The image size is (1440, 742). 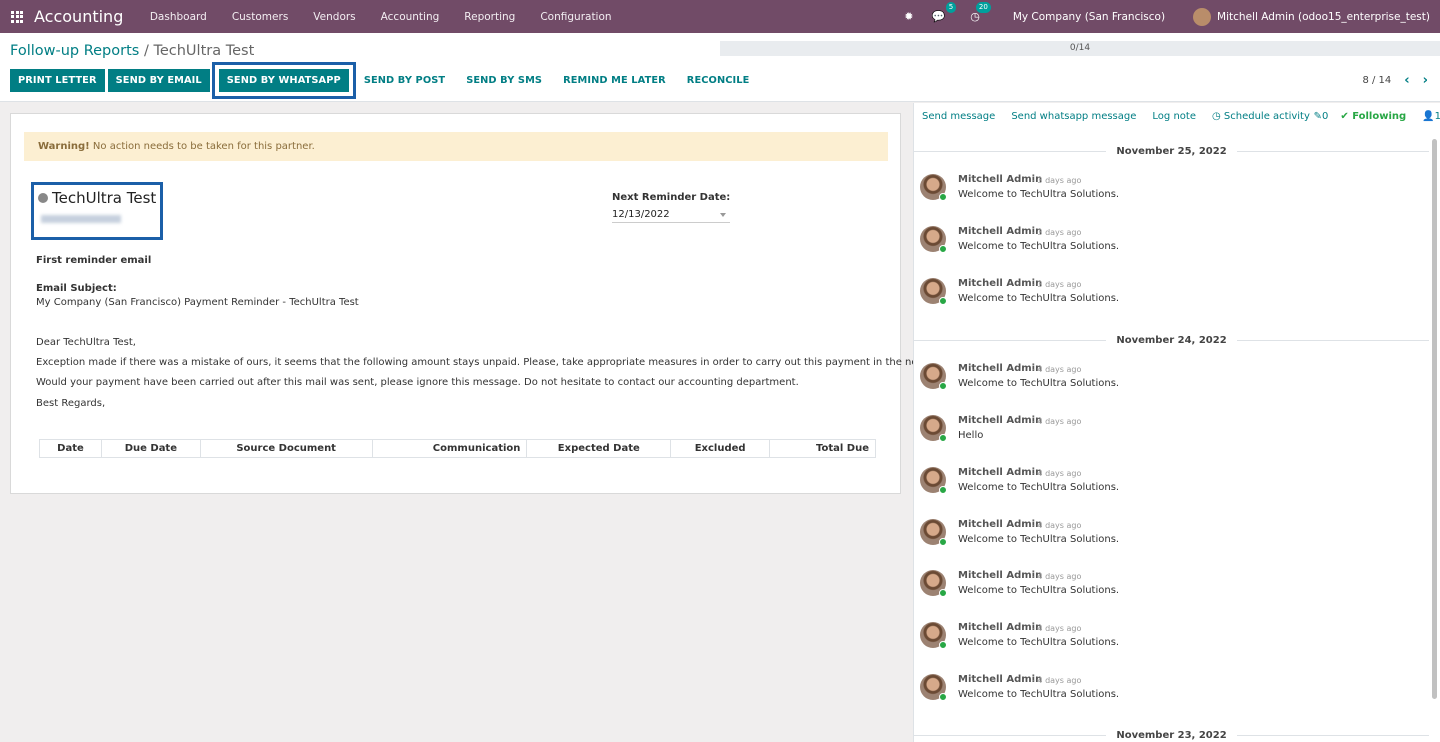 I want to click on user-name: Mitchell Admin (odoo15_enterprise_test), so click(x=1323, y=16).